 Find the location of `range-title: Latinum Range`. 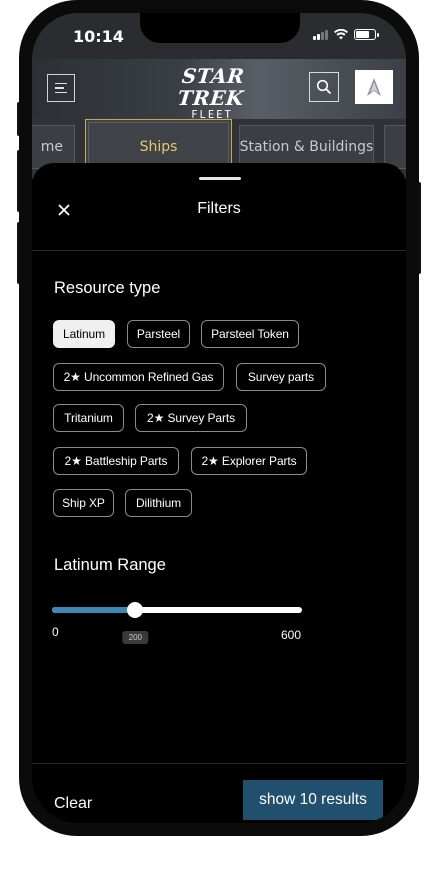

range-title: Latinum Range is located at coordinates (110, 565).